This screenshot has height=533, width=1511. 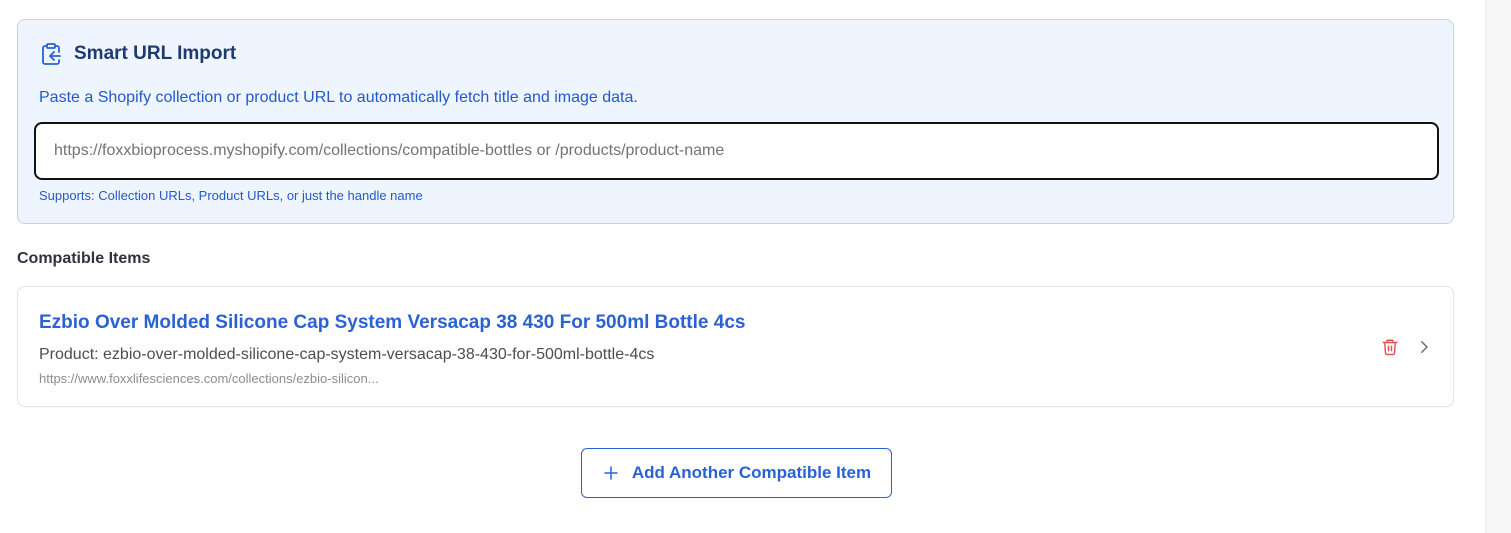 What do you see at coordinates (736, 151) in the screenshot?
I see `url-import-input` at bounding box center [736, 151].